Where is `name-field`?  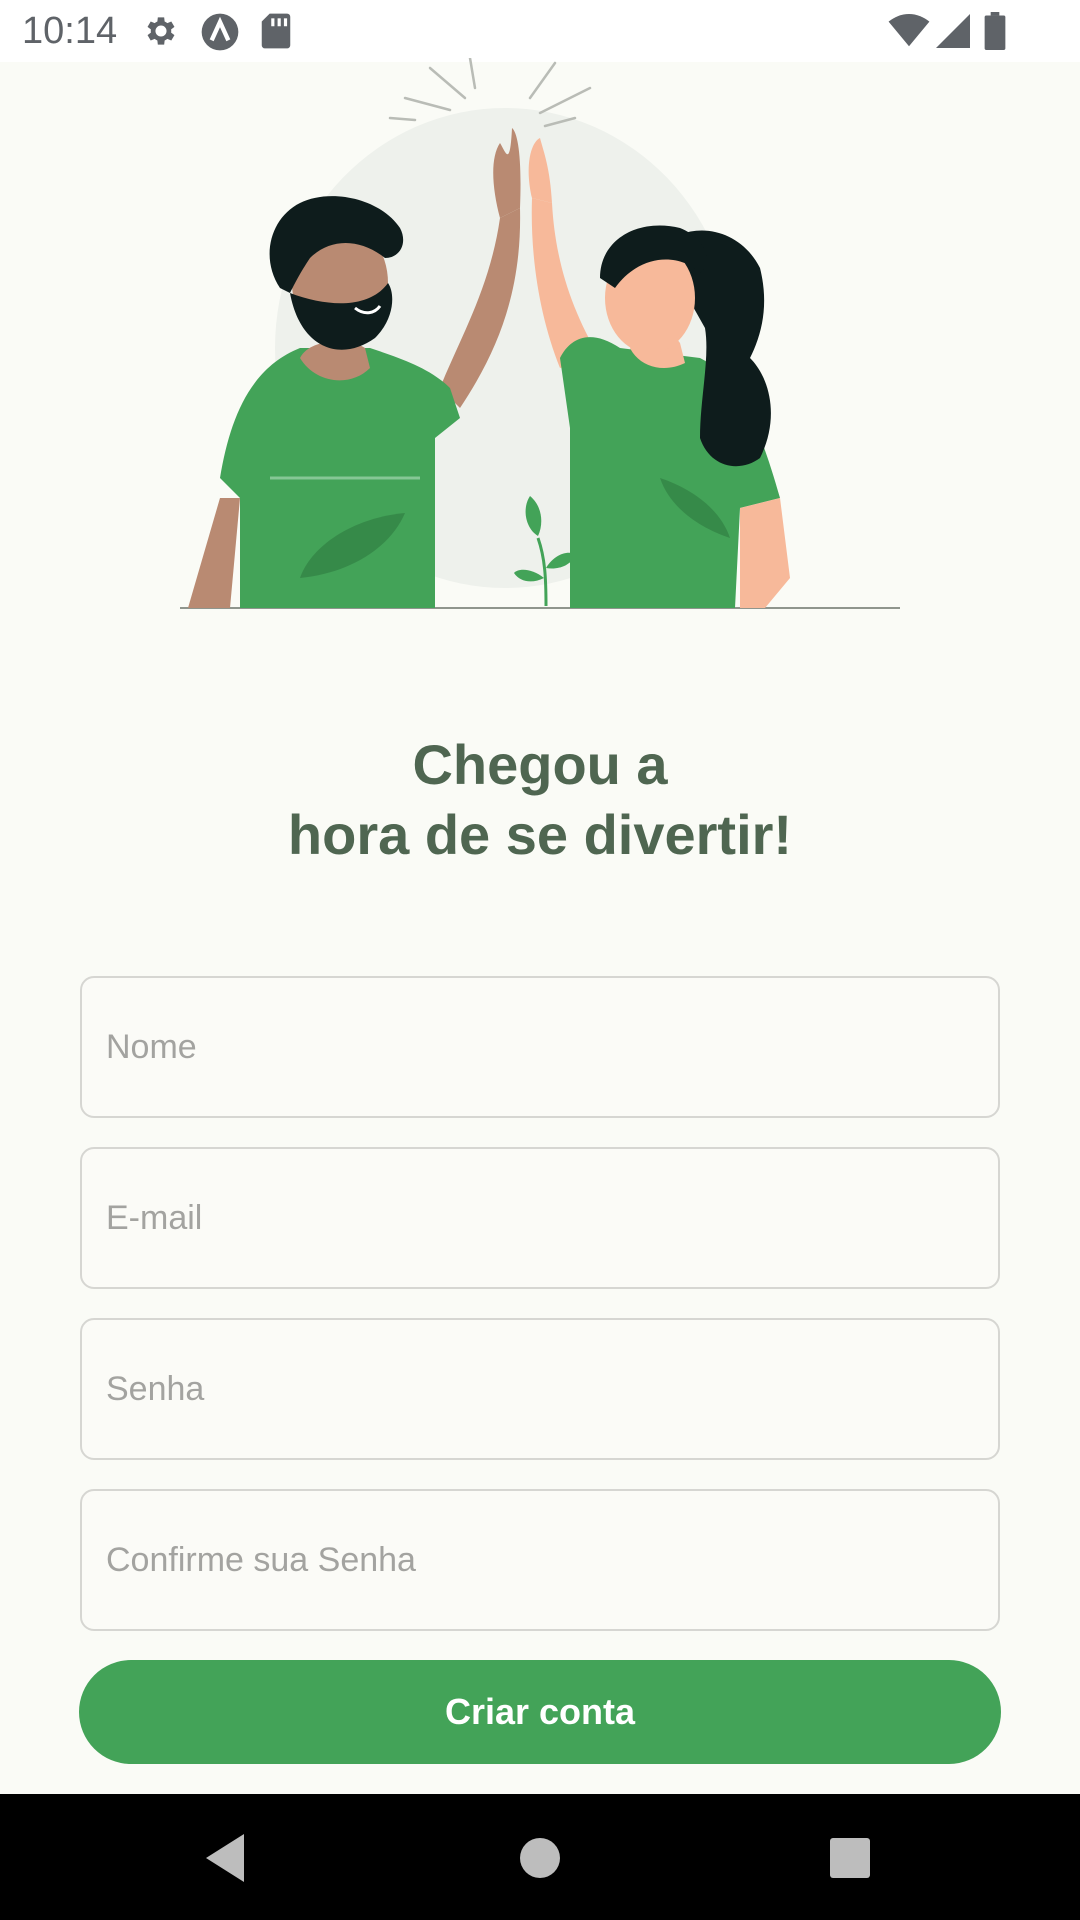
name-field is located at coordinates (540, 1047).